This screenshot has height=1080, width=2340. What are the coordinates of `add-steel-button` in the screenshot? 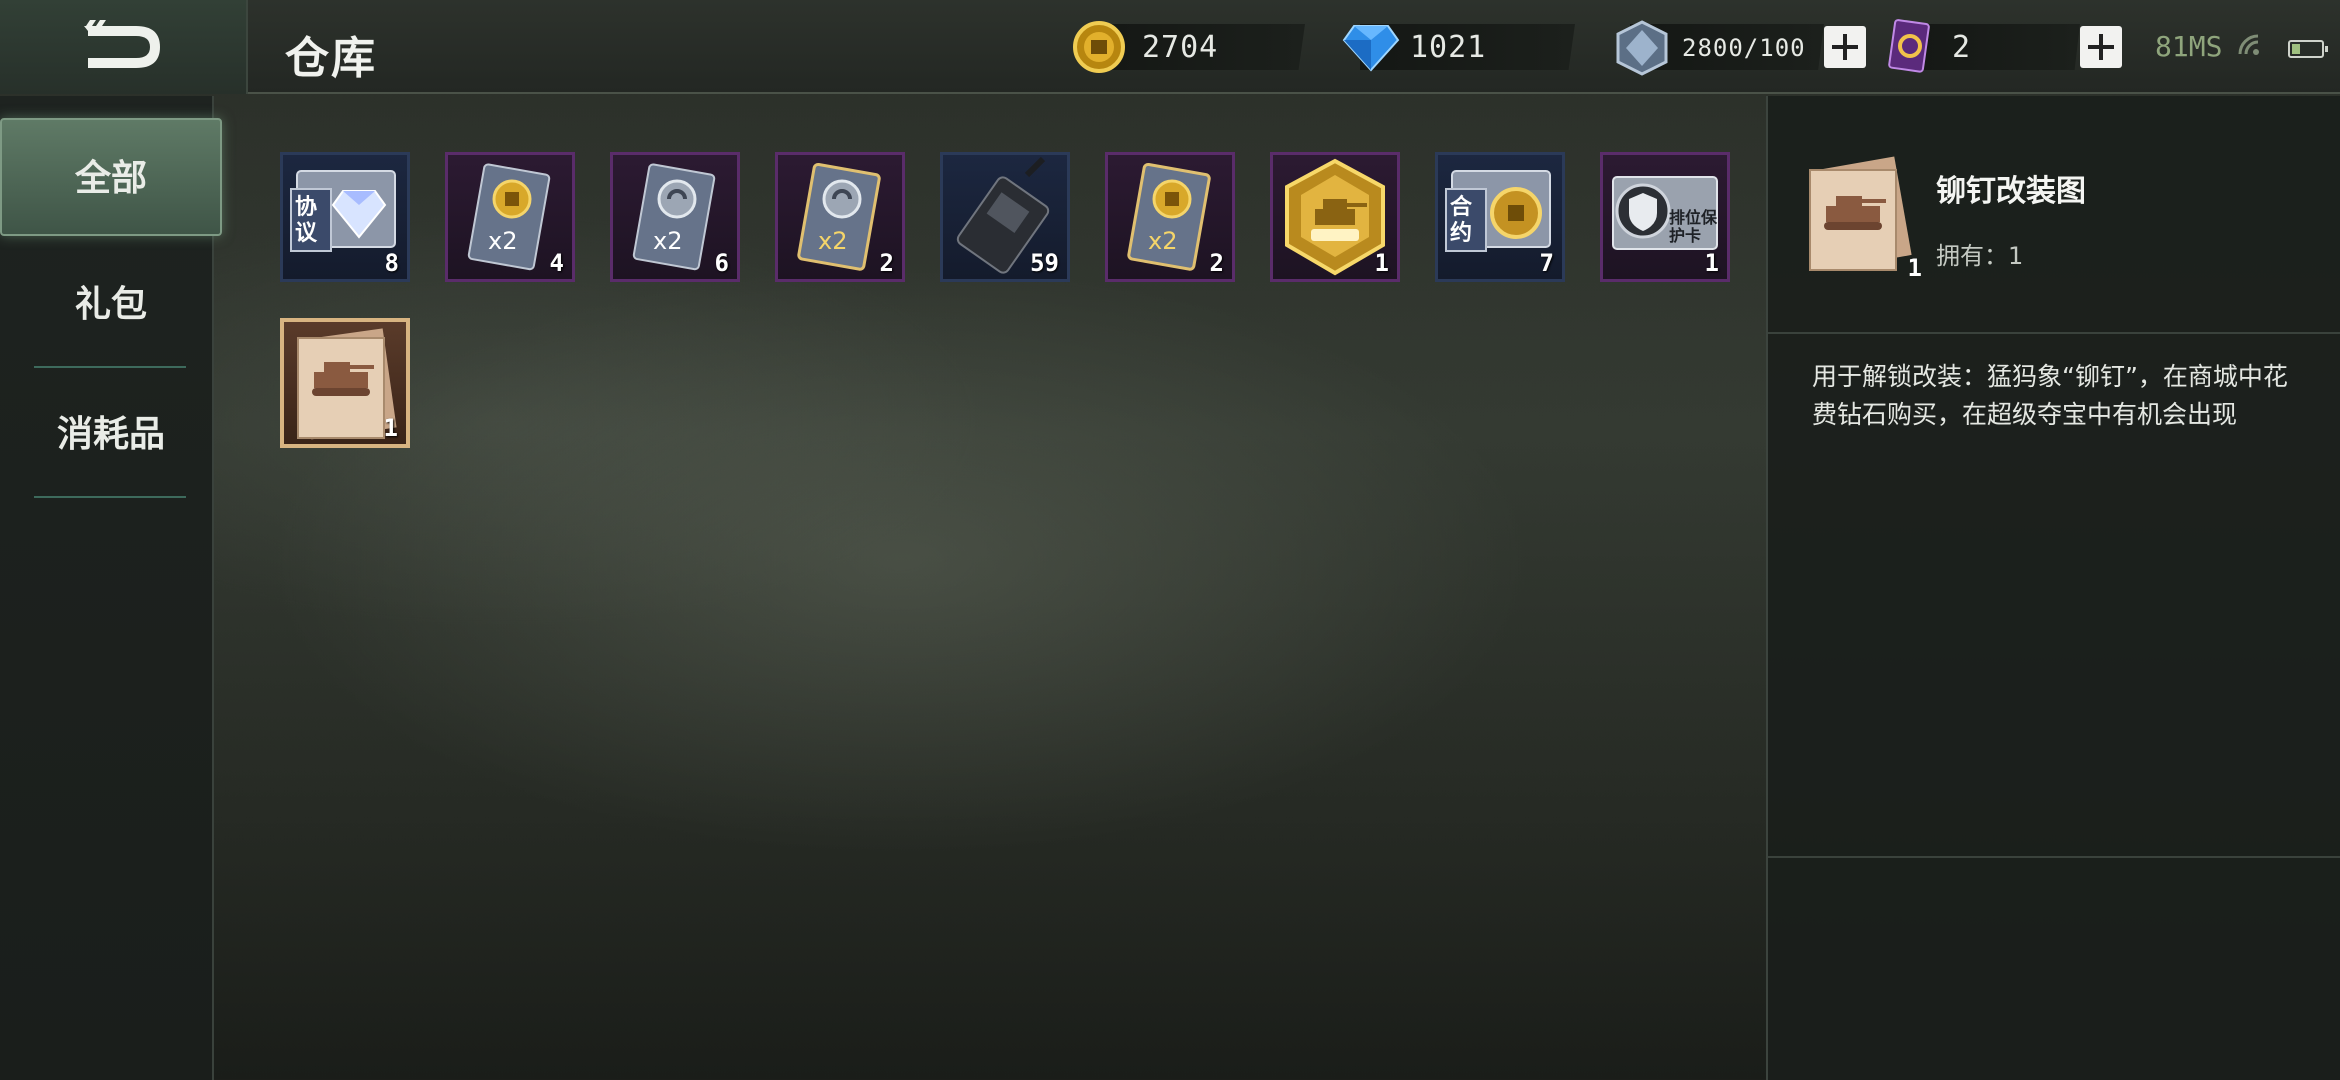 It's located at (1845, 47).